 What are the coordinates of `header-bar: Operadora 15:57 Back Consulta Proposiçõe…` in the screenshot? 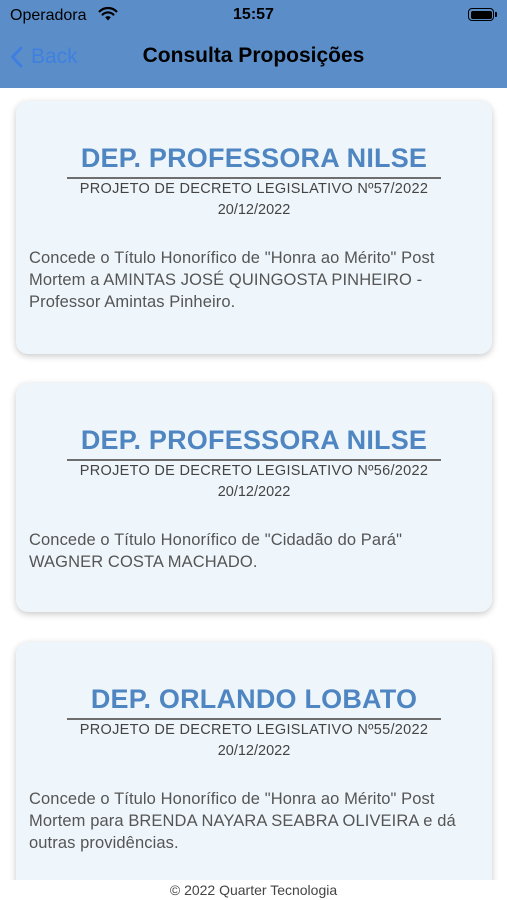 It's located at (253, 44).